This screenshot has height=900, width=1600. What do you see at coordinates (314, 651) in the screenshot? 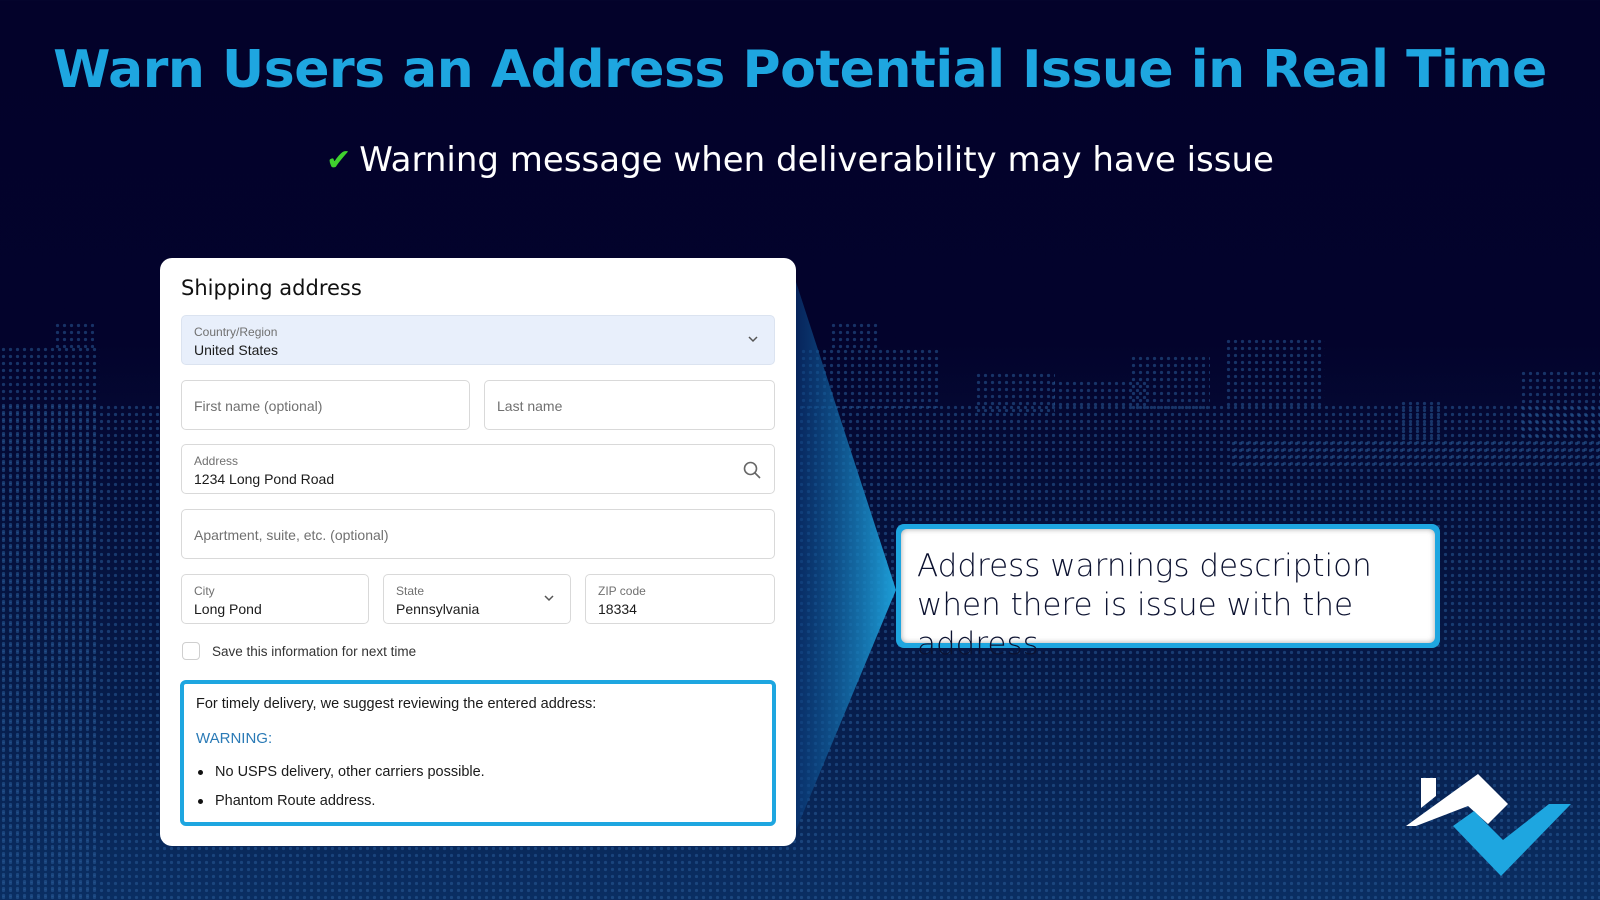
I see `save-info-label: Save this information for next time` at bounding box center [314, 651].